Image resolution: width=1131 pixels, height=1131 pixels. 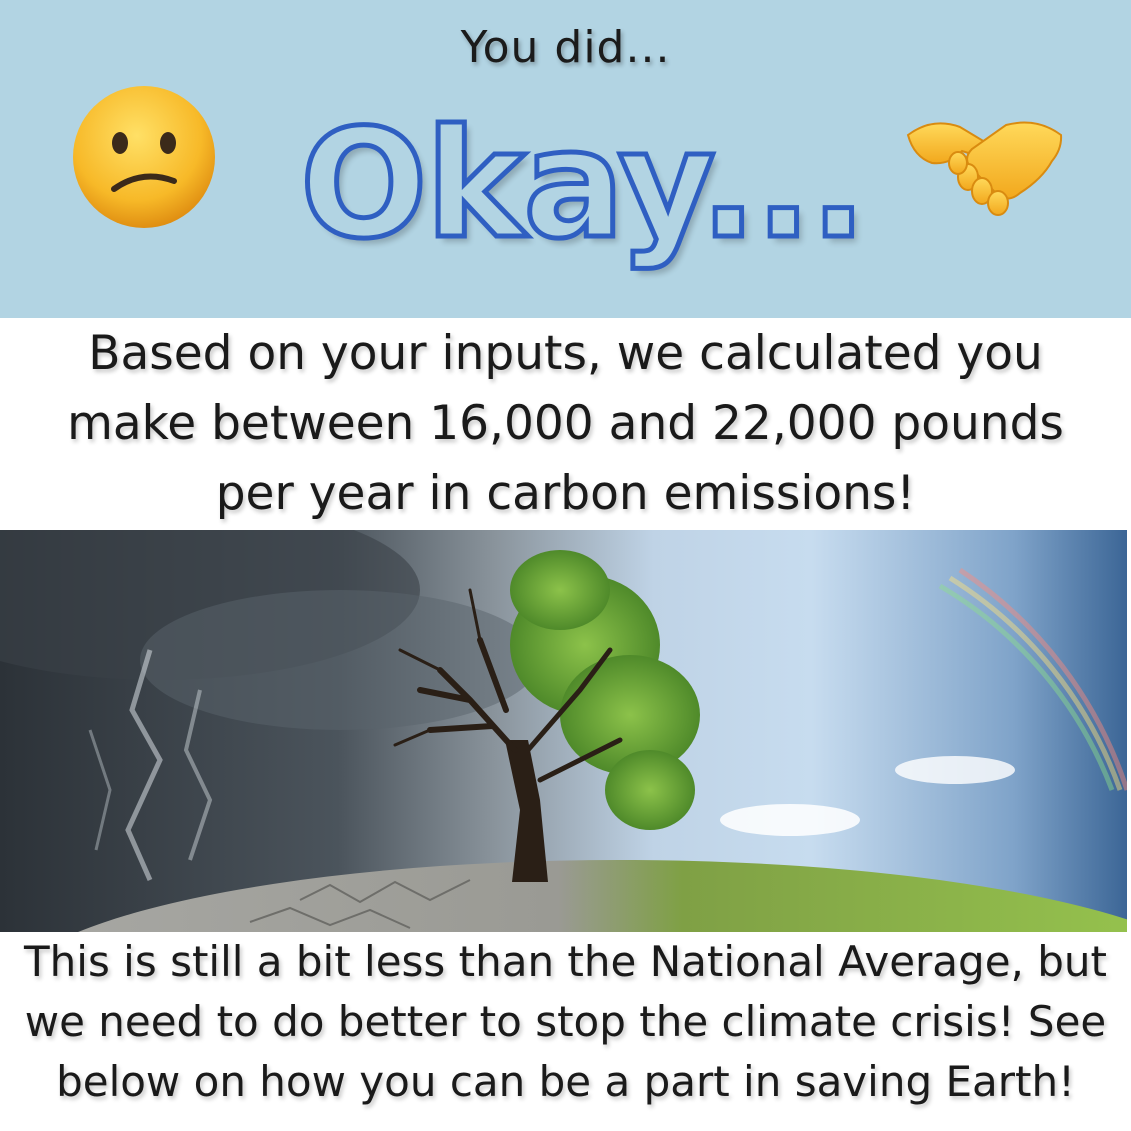 What do you see at coordinates (144, 157) in the screenshot?
I see `confused-face-icon` at bounding box center [144, 157].